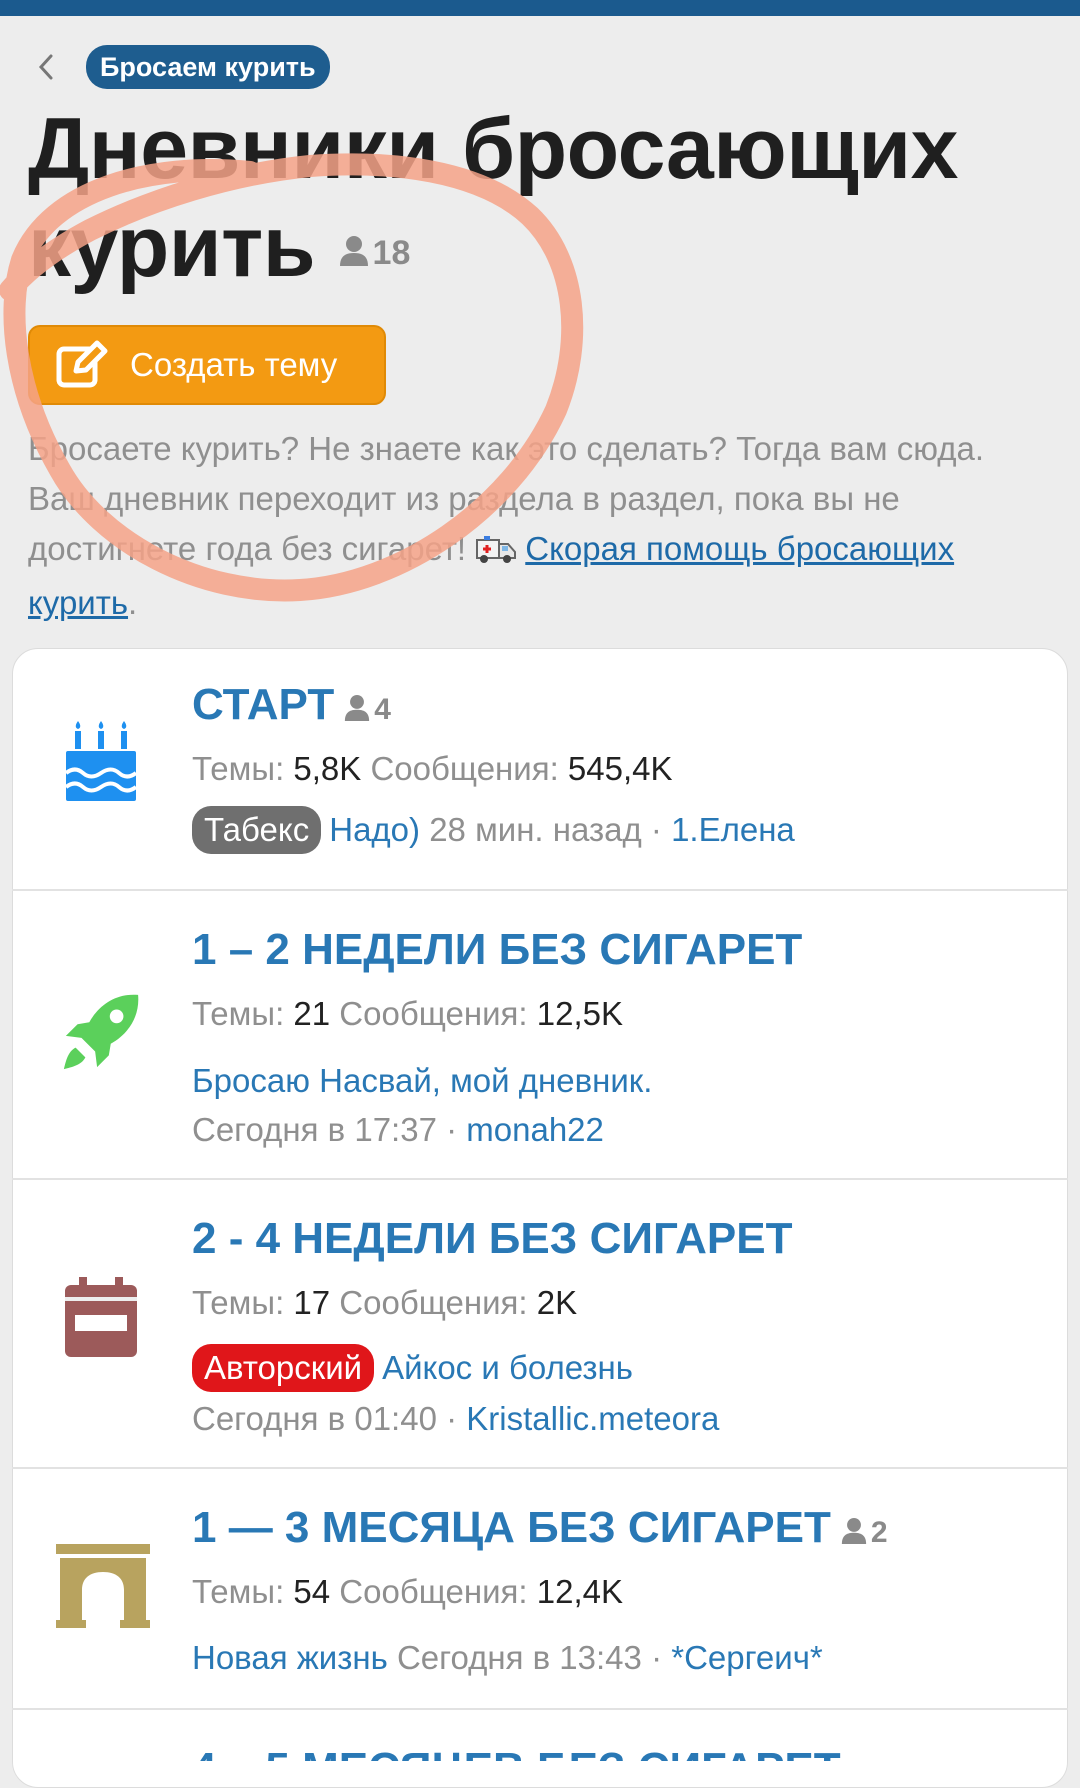 This screenshot has height=1788, width=1080. Describe the element at coordinates (492, 1239) in the screenshot. I see `node-title: 2 - 4 НЕДЕЛИ БЕЗ СИГАРЕТ` at that location.